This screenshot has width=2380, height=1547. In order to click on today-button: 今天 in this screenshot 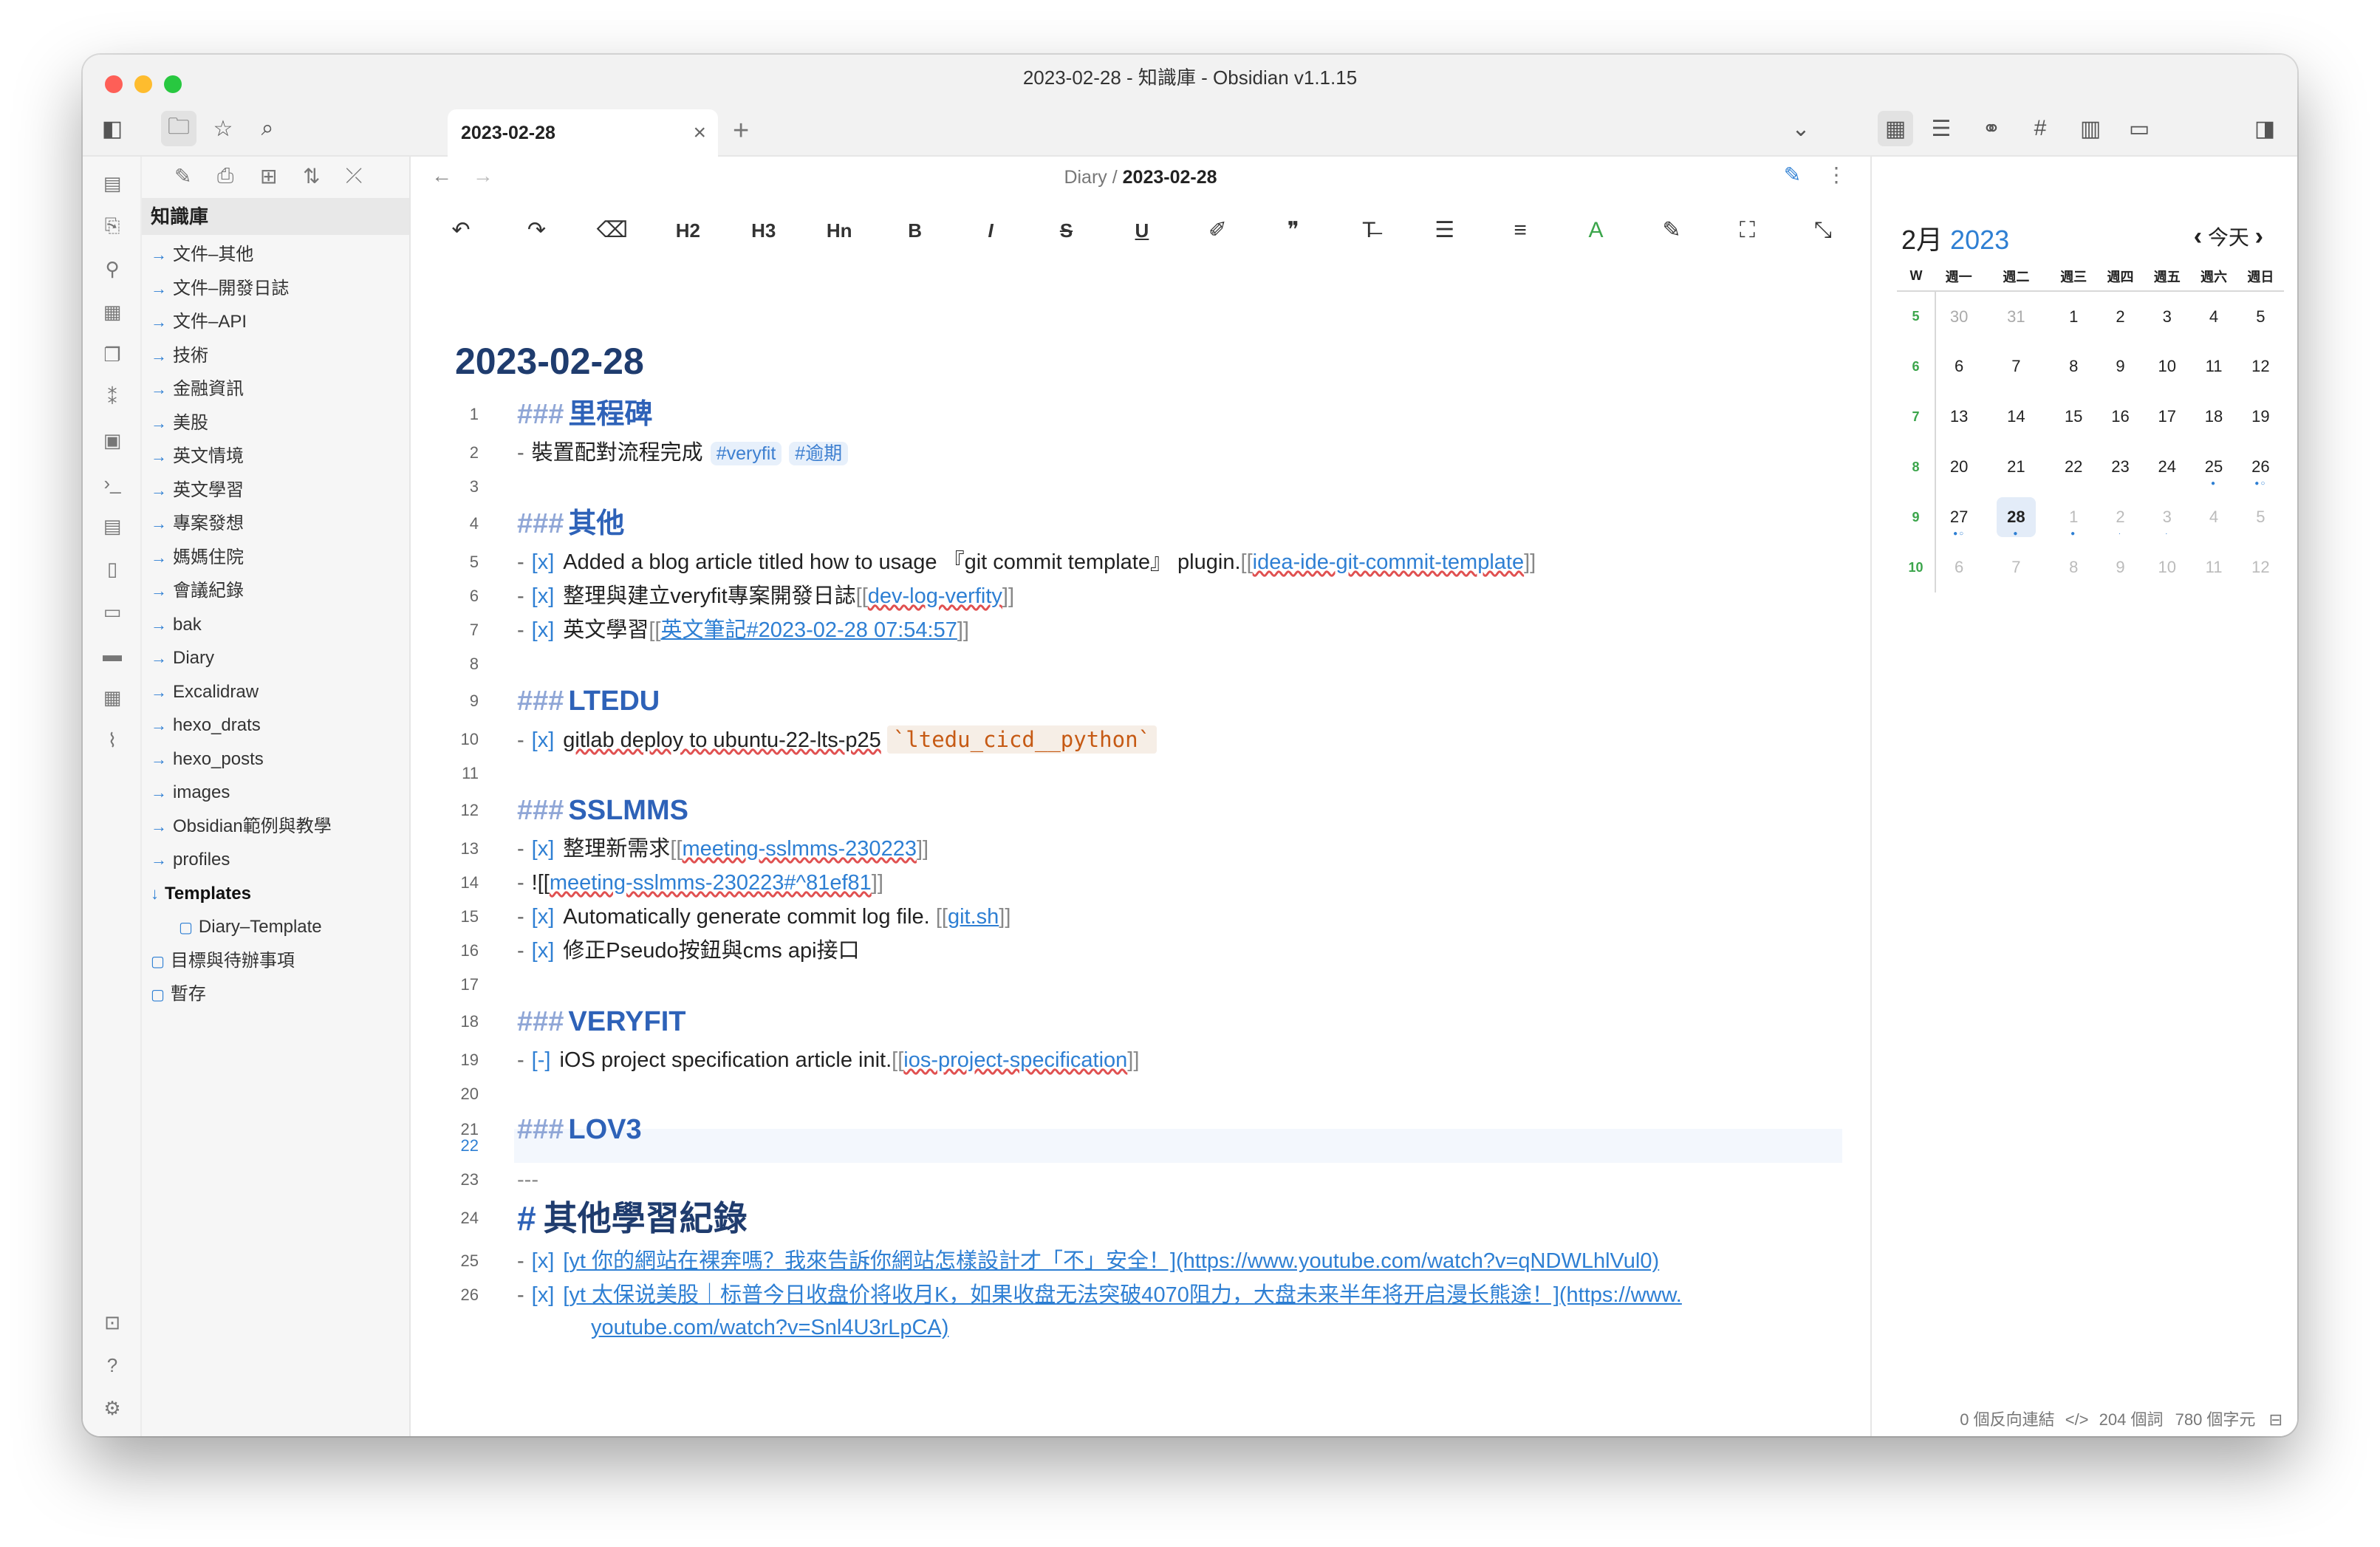, I will do `click(2229, 238)`.